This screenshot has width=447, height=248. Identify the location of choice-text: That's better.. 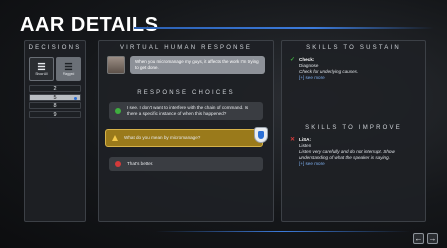
(140, 163).